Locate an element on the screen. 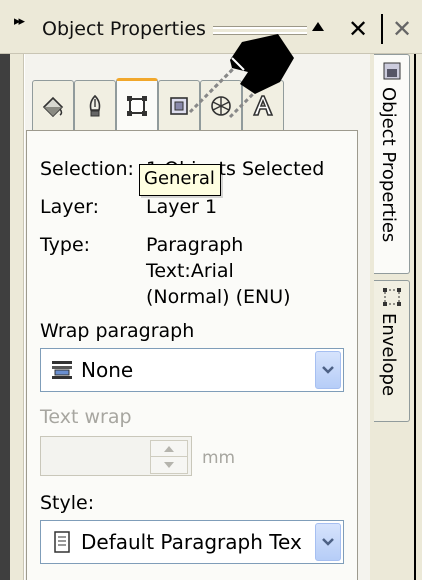 This screenshot has width=422, height=580. text-wrap-spinner is located at coordinates (169, 457).